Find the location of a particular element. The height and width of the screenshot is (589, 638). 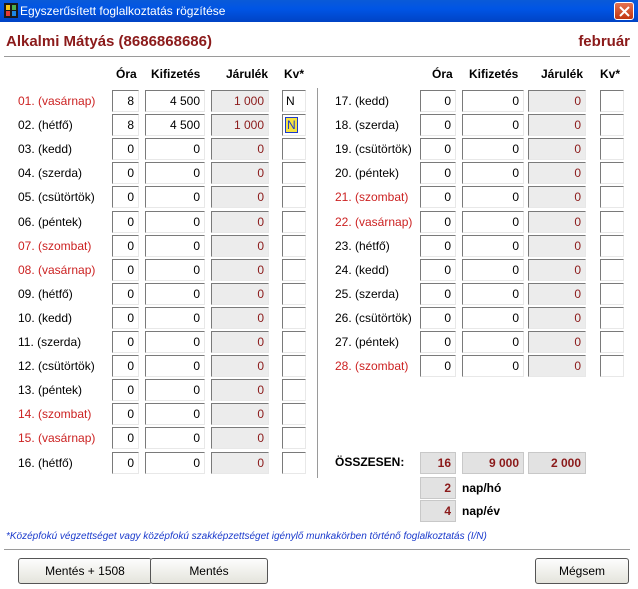

day-label: 27. (péntek) is located at coordinates (367, 342).